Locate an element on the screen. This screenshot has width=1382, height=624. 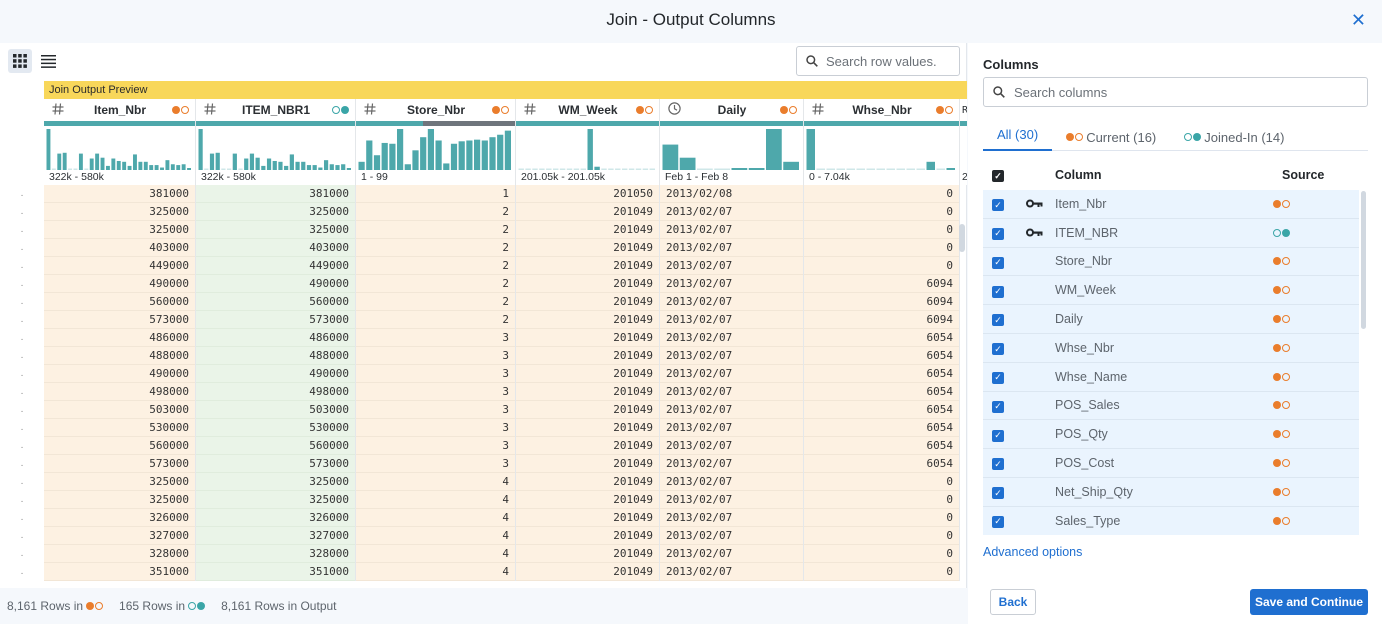
grid-cell: 201050 is located at coordinates (587, 194).